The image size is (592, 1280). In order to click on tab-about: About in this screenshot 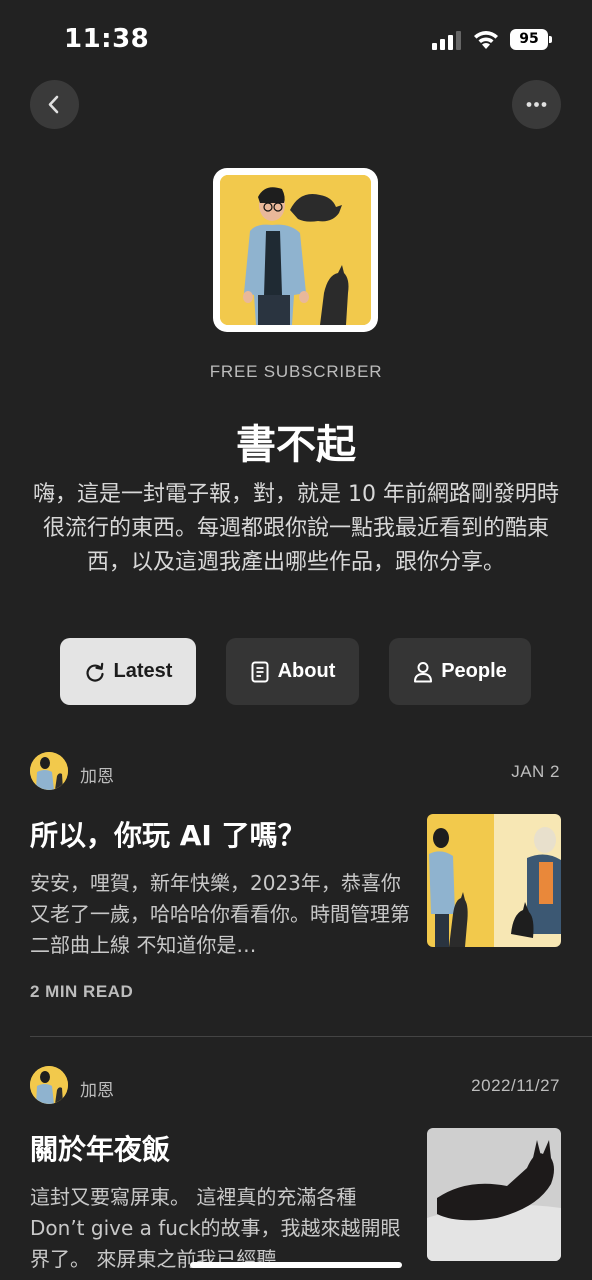, I will do `click(292, 671)`.